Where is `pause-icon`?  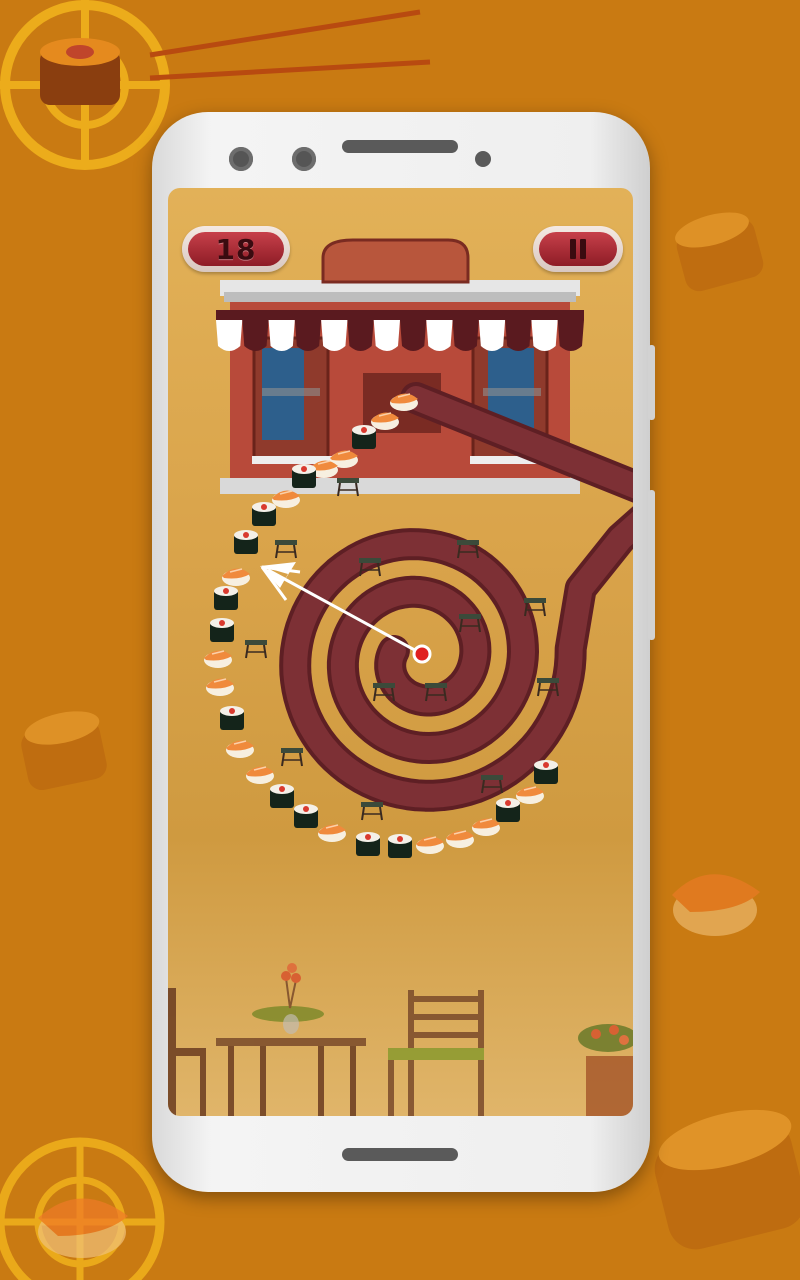 pause-icon is located at coordinates (578, 249).